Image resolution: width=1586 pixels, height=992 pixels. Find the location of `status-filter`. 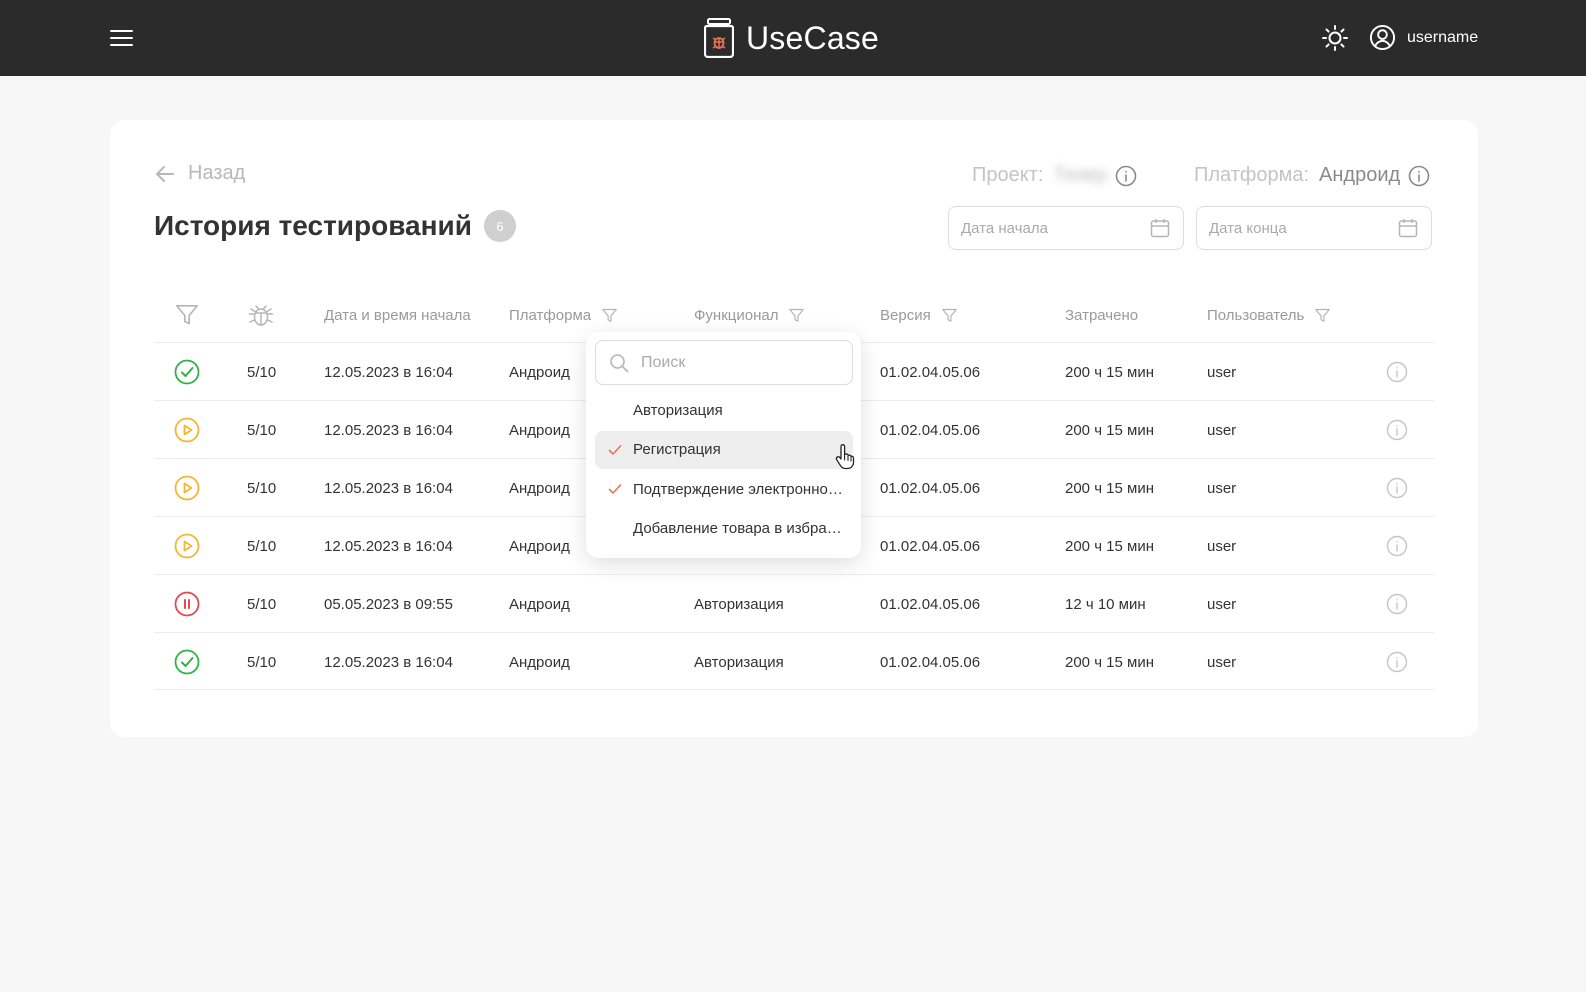

status-filter is located at coordinates (187, 315).